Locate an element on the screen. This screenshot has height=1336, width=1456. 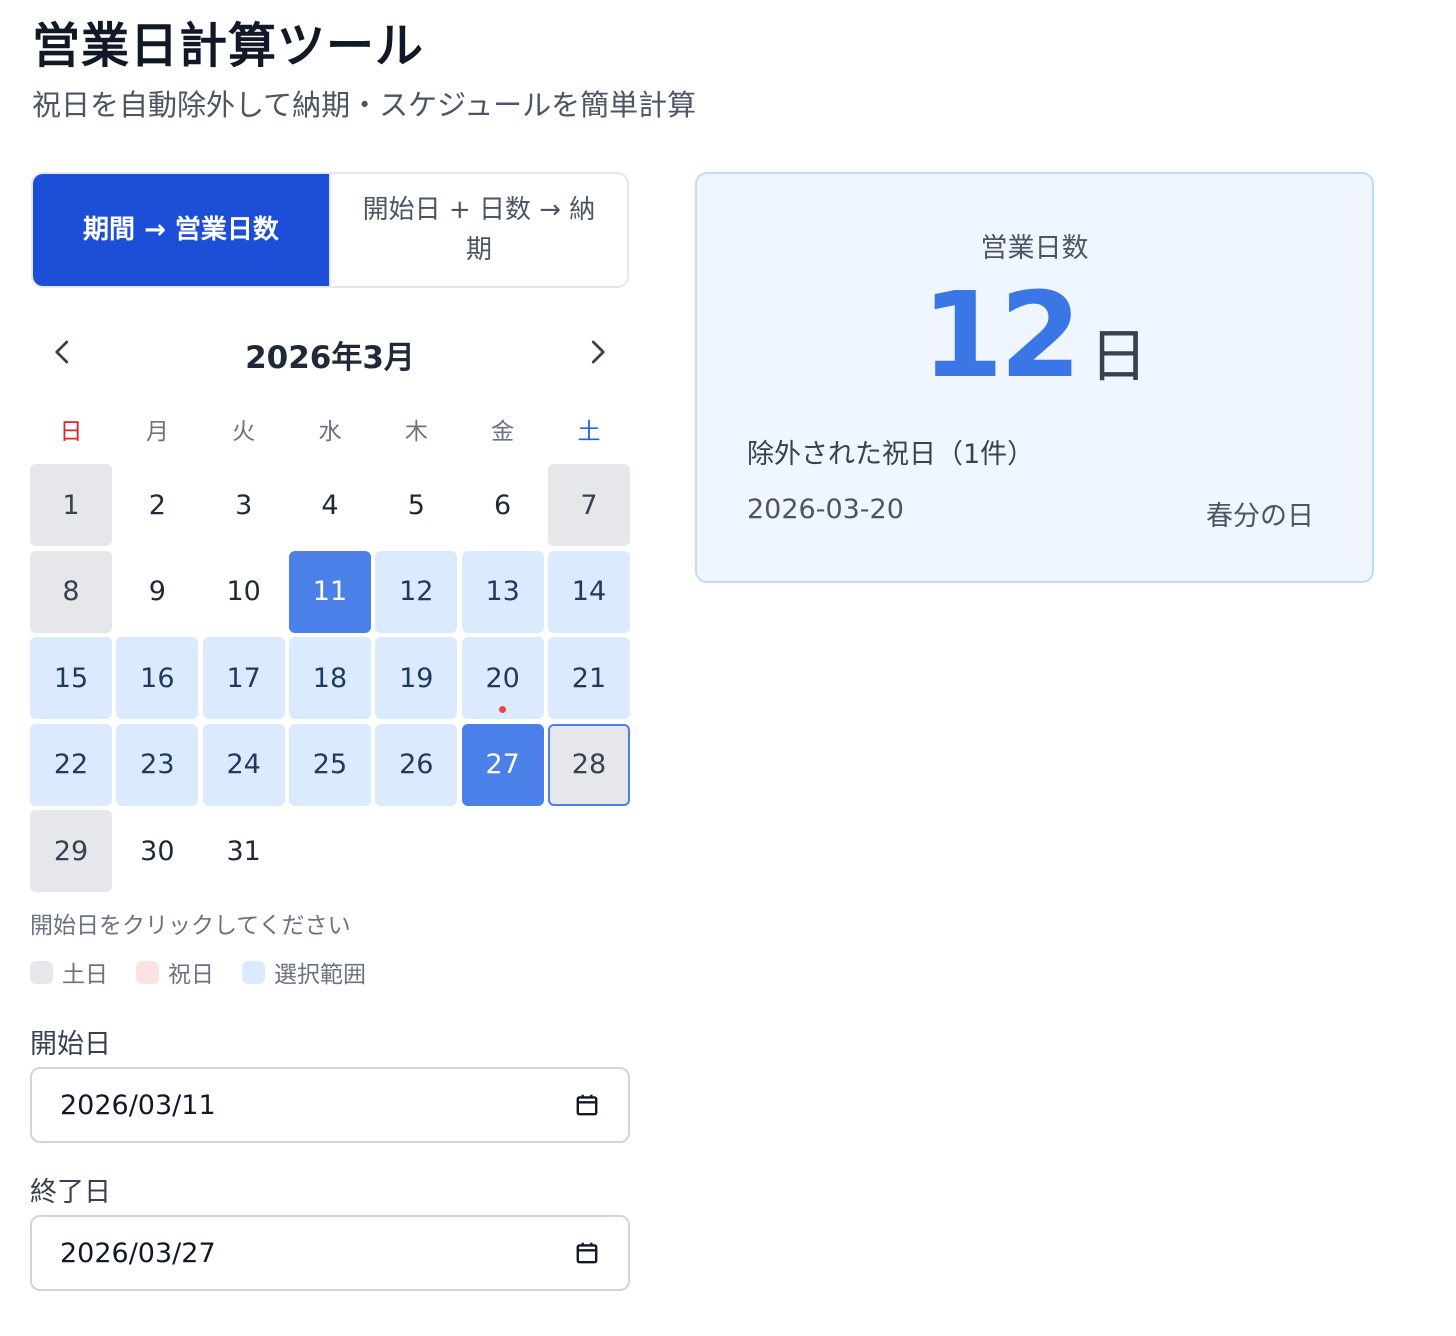
calendar-day: 18 is located at coordinates (329, 678).